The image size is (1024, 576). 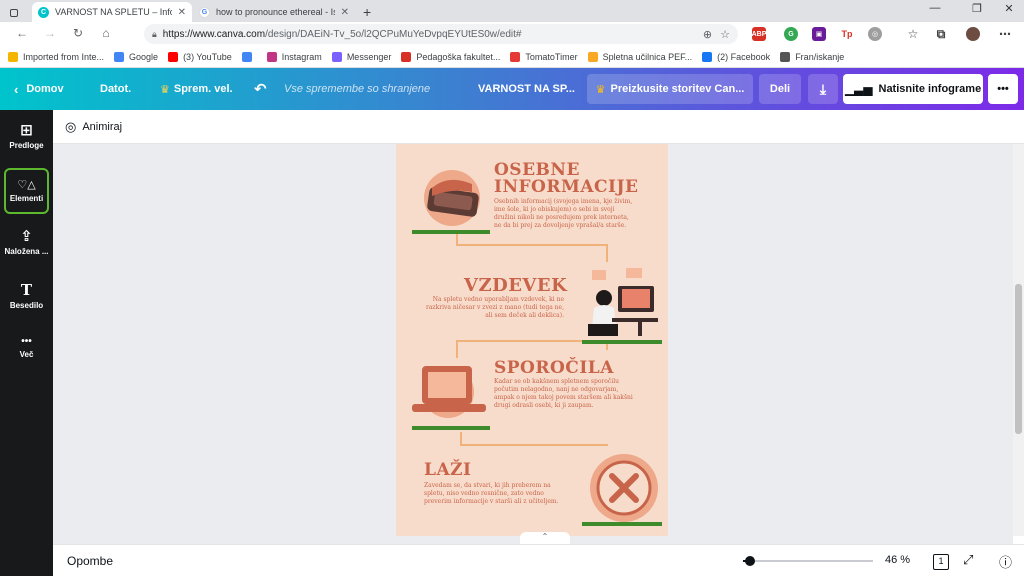 What do you see at coordinates (791, 34) in the screenshot?
I see `grammarly-extension-icon: G` at bounding box center [791, 34].